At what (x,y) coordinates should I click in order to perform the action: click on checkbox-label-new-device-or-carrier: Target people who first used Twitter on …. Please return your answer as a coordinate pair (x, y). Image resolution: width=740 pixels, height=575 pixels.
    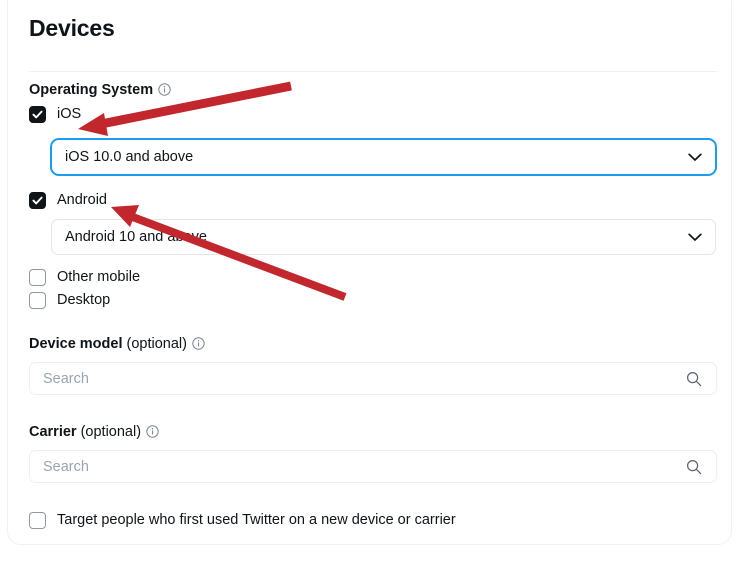
    Looking at the image, I should click on (256, 520).